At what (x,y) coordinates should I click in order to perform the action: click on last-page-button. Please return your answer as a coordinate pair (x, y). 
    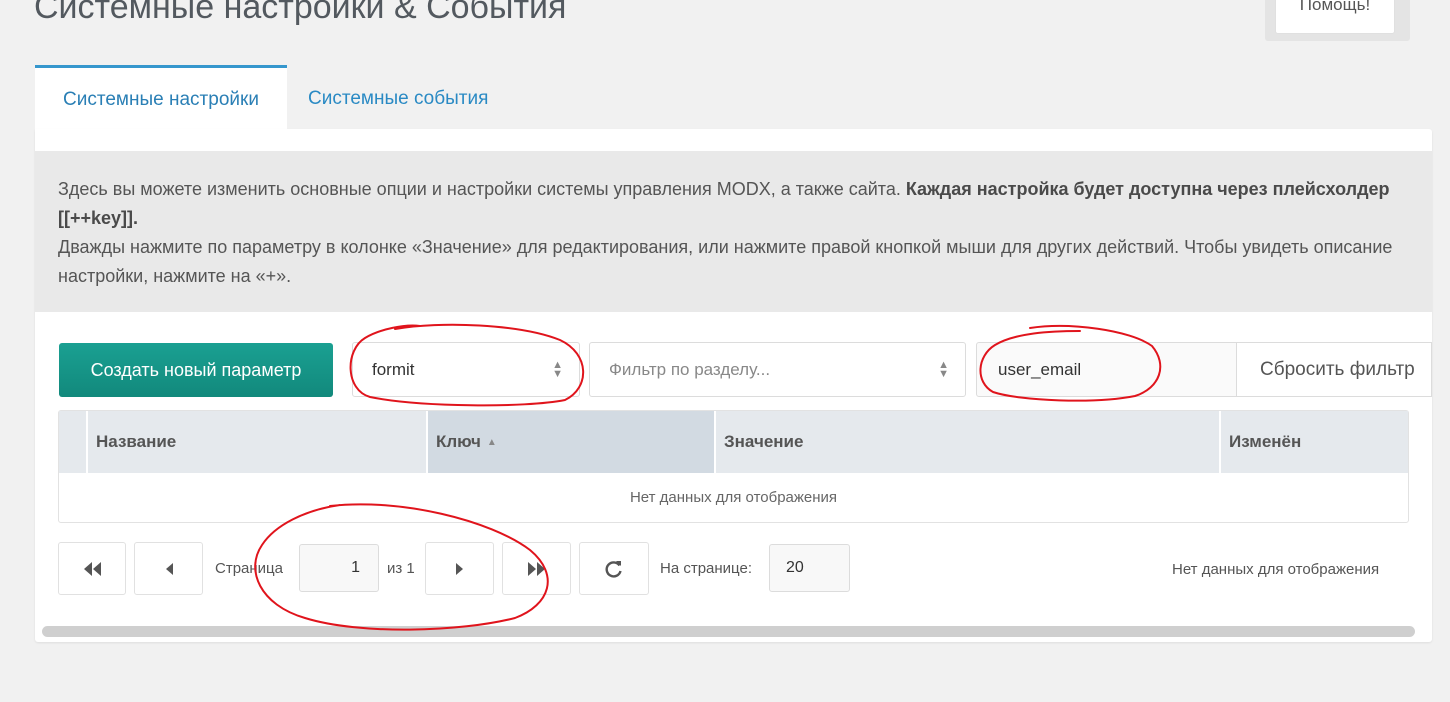
    Looking at the image, I should click on (536, 568).